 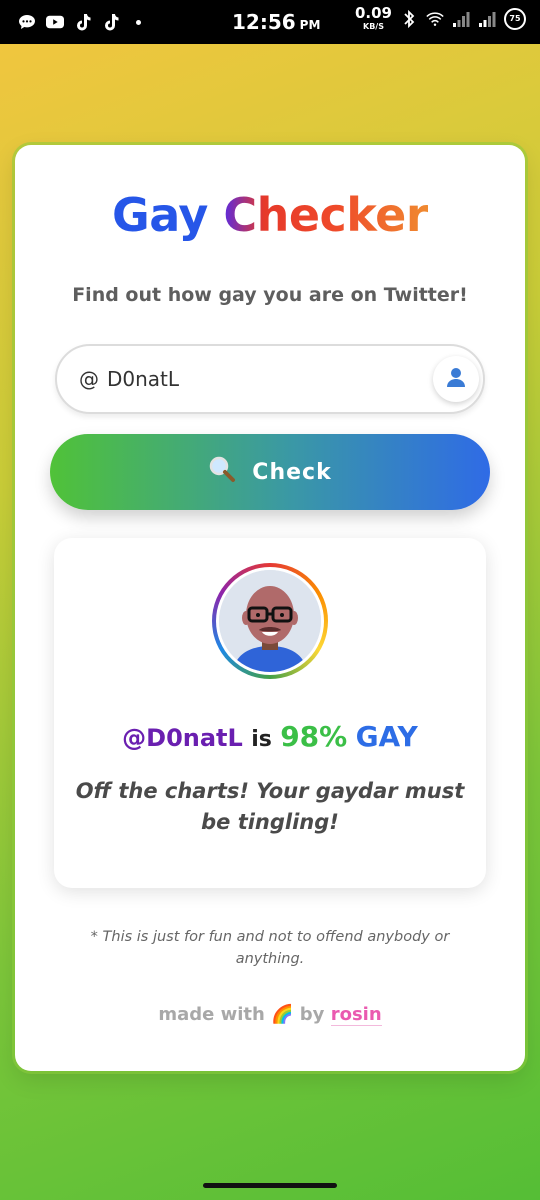 I want to click on username-field: @, so click(x=270, y=379).